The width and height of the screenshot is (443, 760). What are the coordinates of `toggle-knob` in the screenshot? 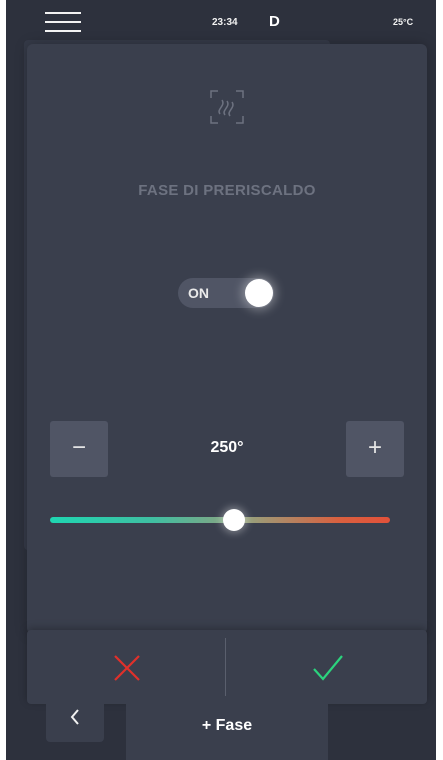 It's located at (259, 293).